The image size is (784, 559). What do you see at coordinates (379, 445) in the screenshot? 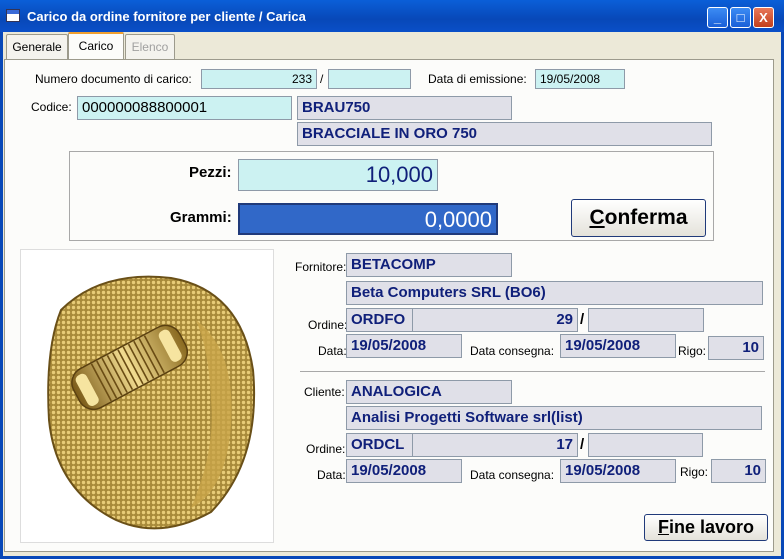
I see `cliente-ordine-tipo-field: ORDCL` at bounding box center [379, 445].